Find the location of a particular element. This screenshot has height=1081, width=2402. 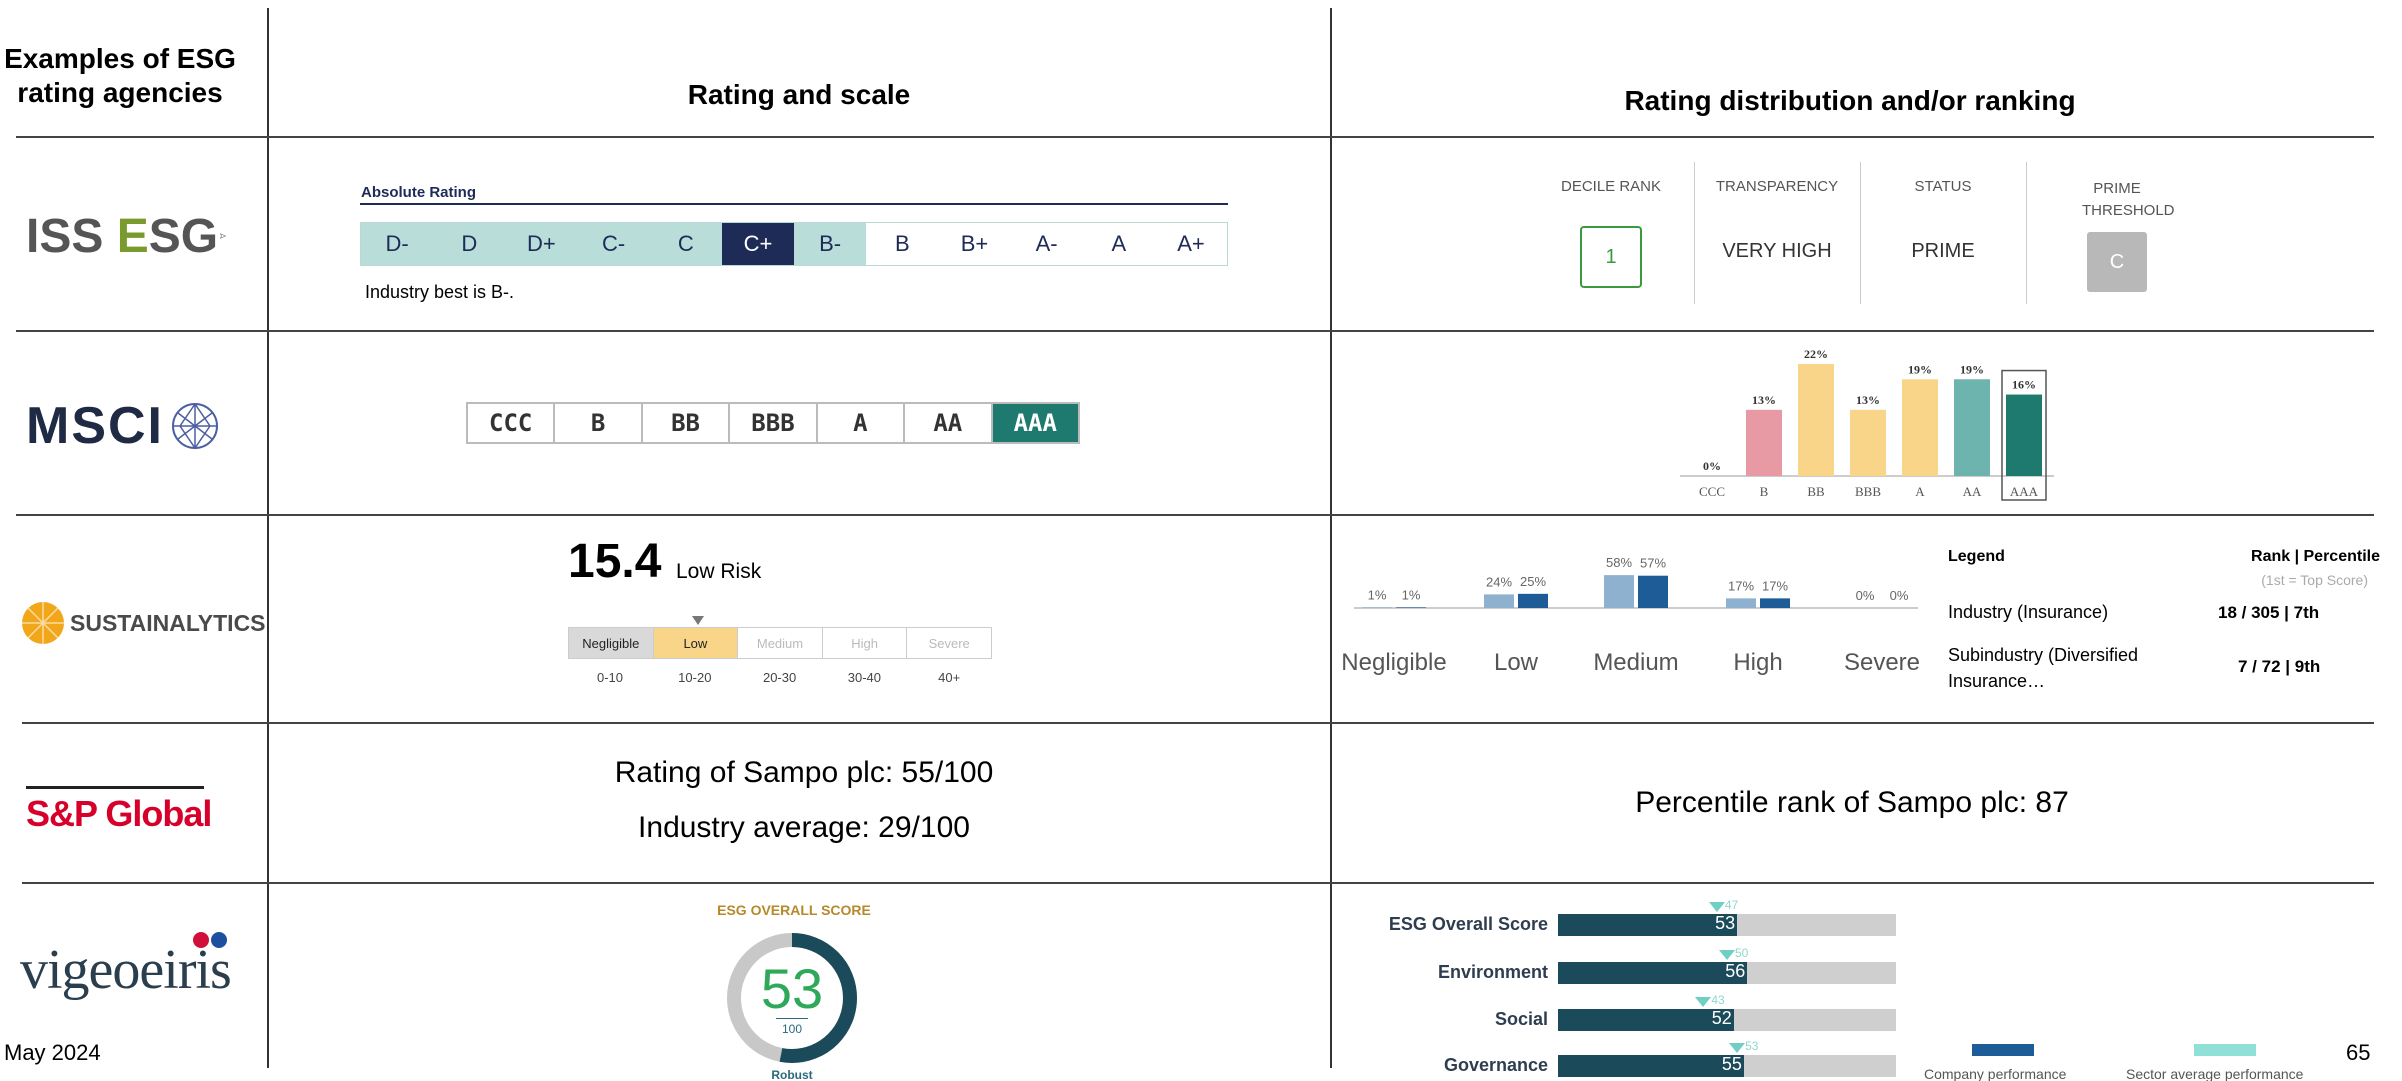

vigeo-eiris-logo: vigeoeiris is located at coordinates (126, 963).